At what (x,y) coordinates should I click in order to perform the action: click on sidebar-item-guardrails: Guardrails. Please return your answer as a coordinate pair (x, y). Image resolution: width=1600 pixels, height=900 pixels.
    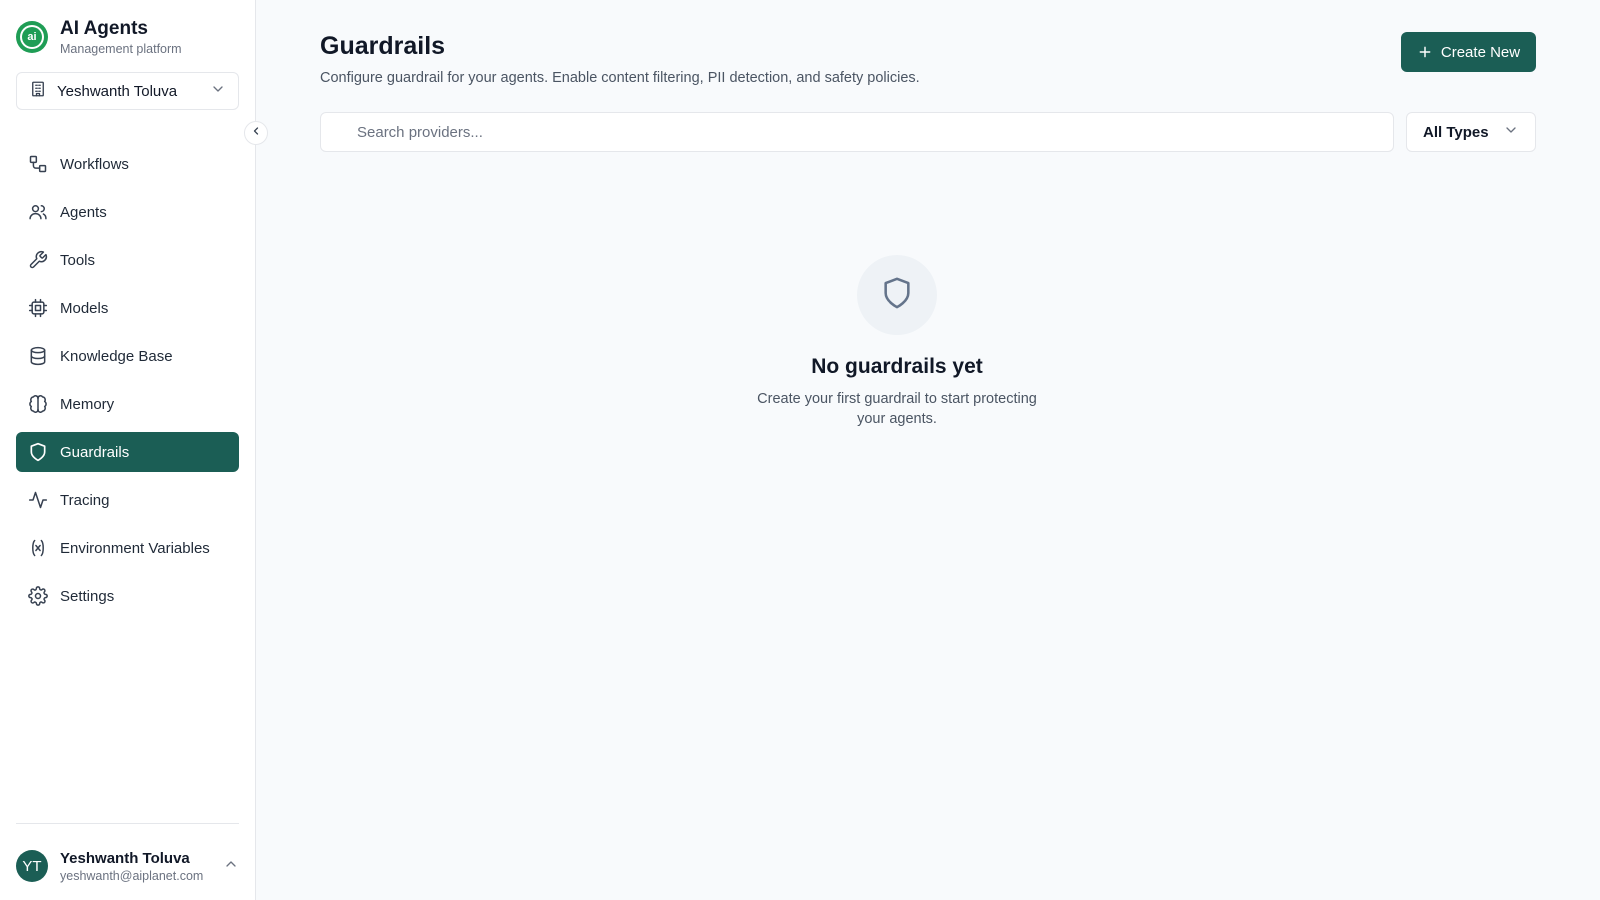
    Looking at the image, I should click on (127, 452).